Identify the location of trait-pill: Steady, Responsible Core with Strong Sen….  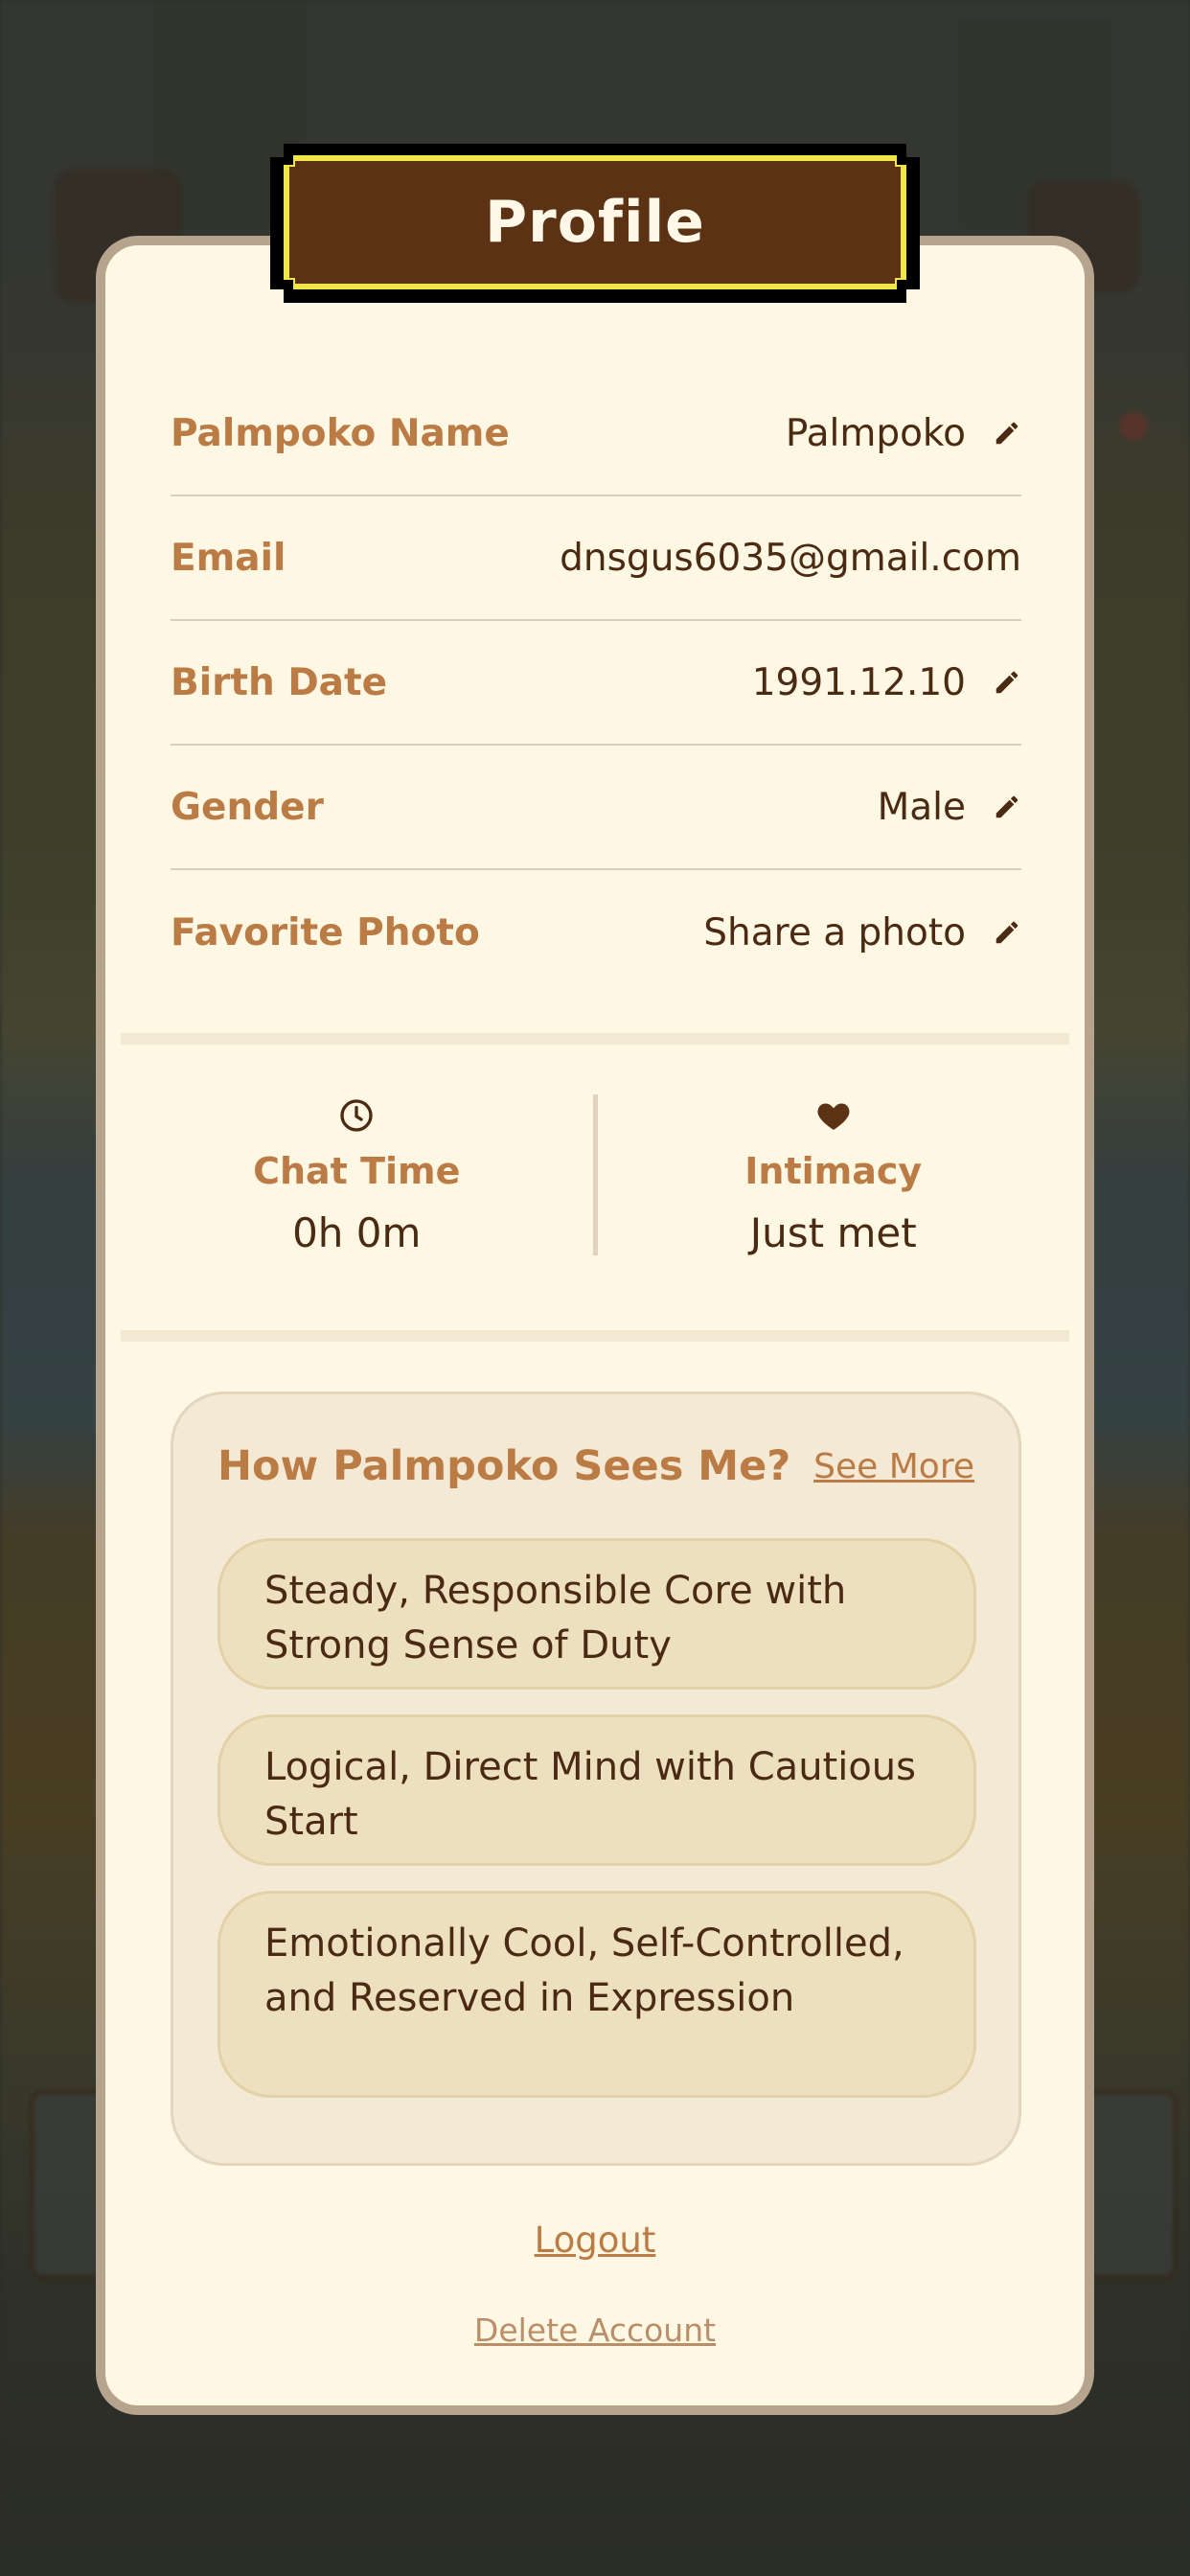
(596, 1614).